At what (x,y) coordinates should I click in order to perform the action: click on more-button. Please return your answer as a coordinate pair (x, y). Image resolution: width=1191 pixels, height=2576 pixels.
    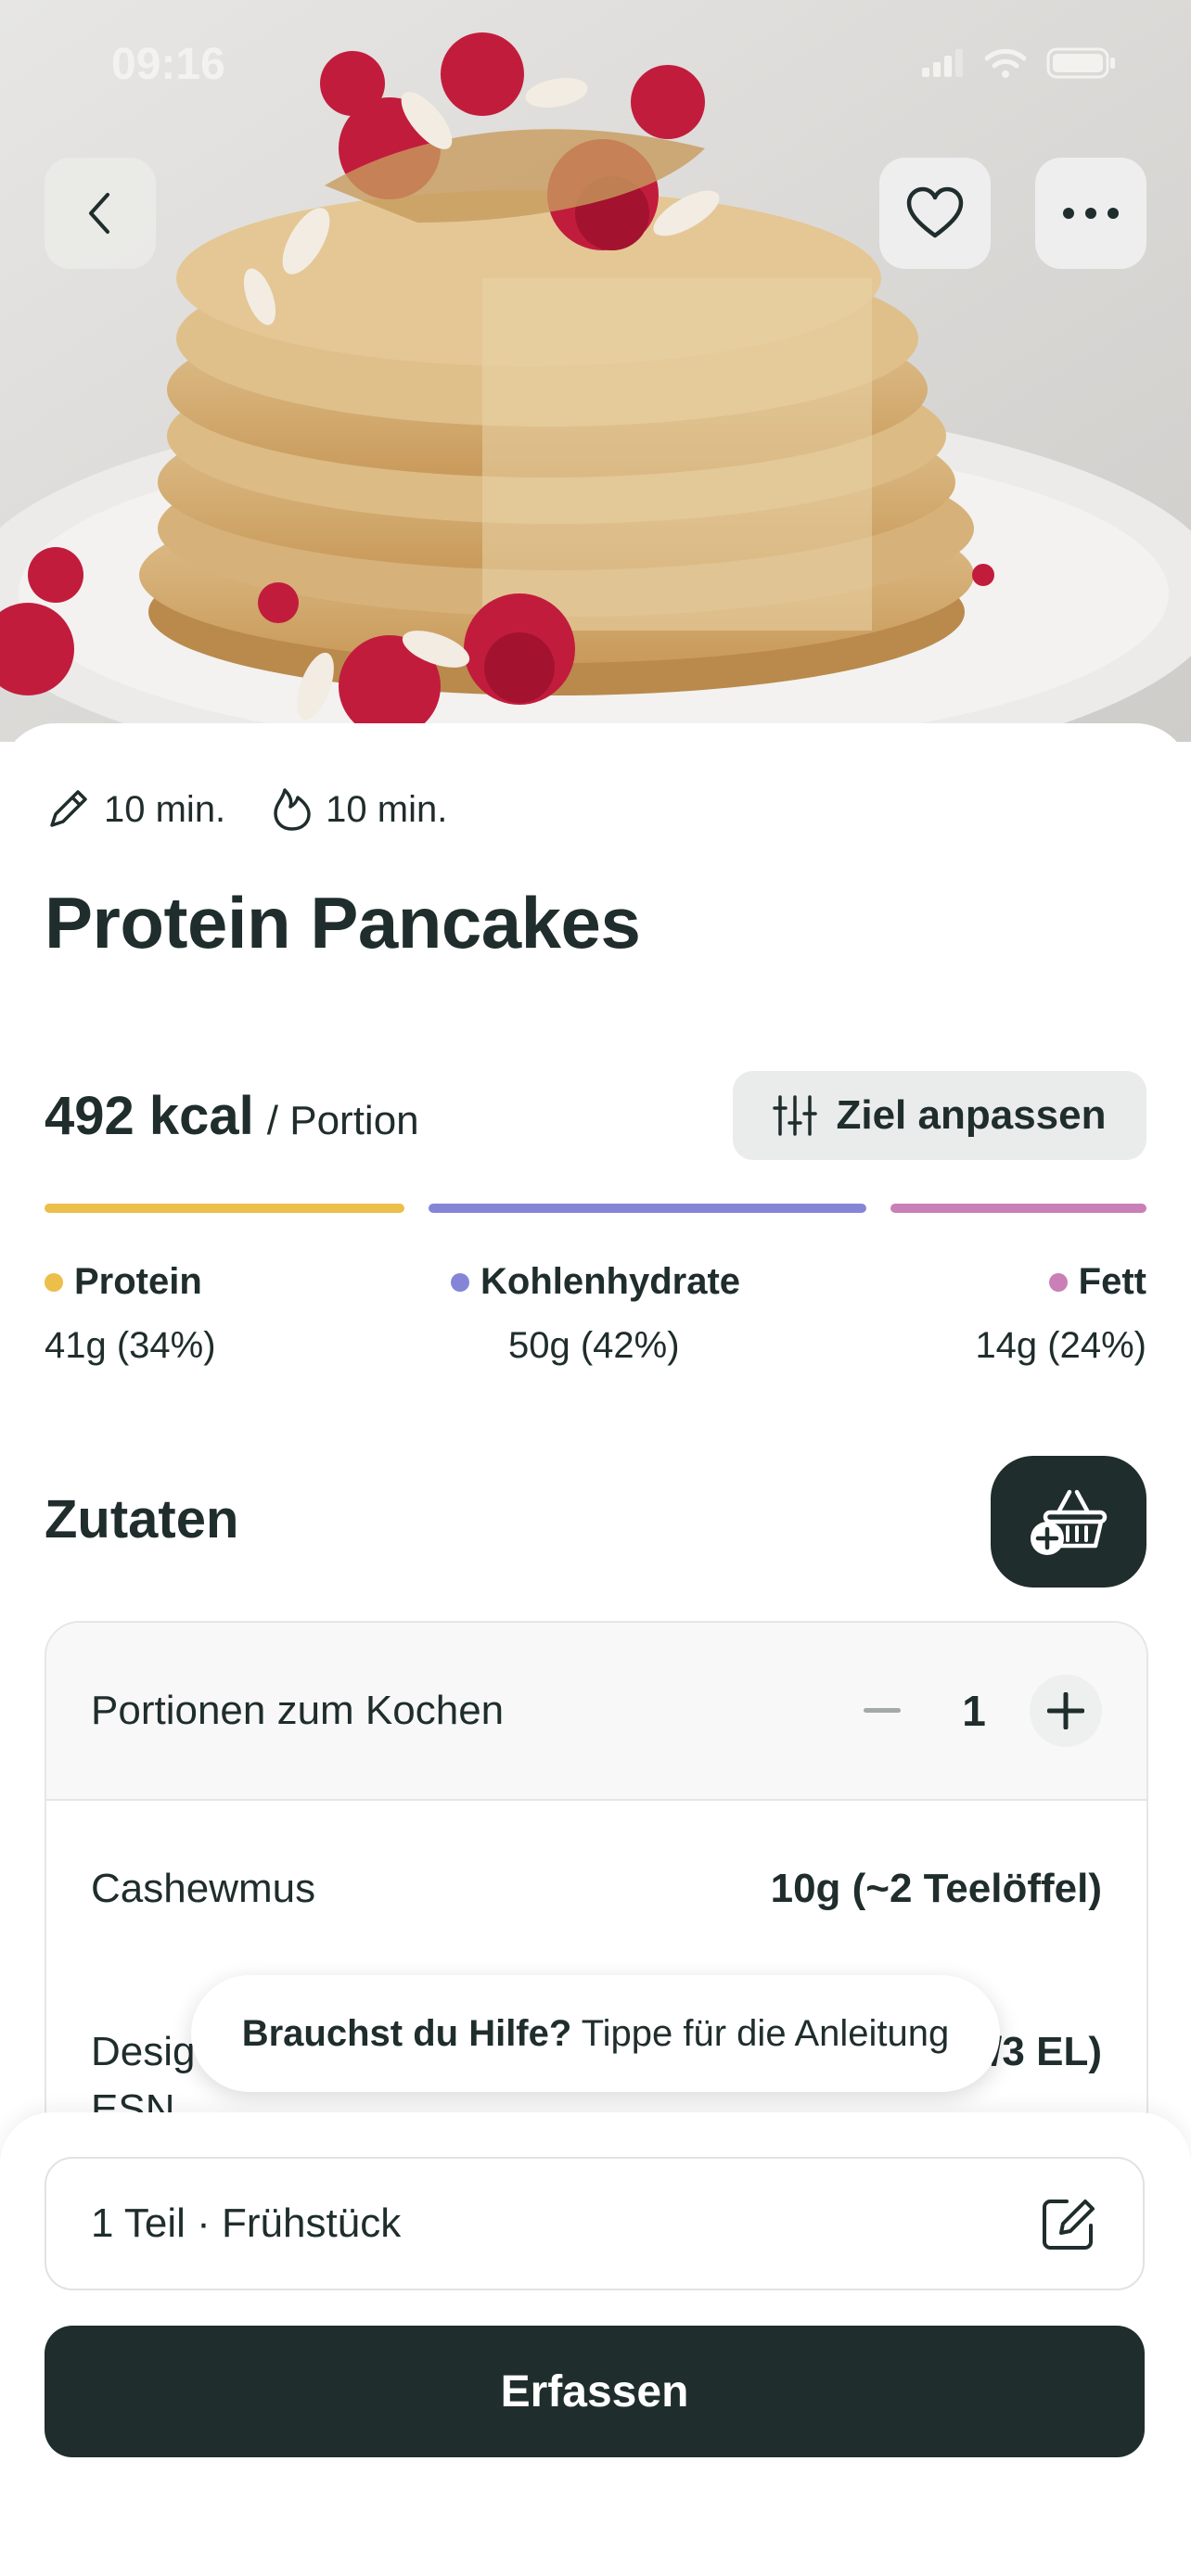
    Looking at the image, I should click on (1090, 213).